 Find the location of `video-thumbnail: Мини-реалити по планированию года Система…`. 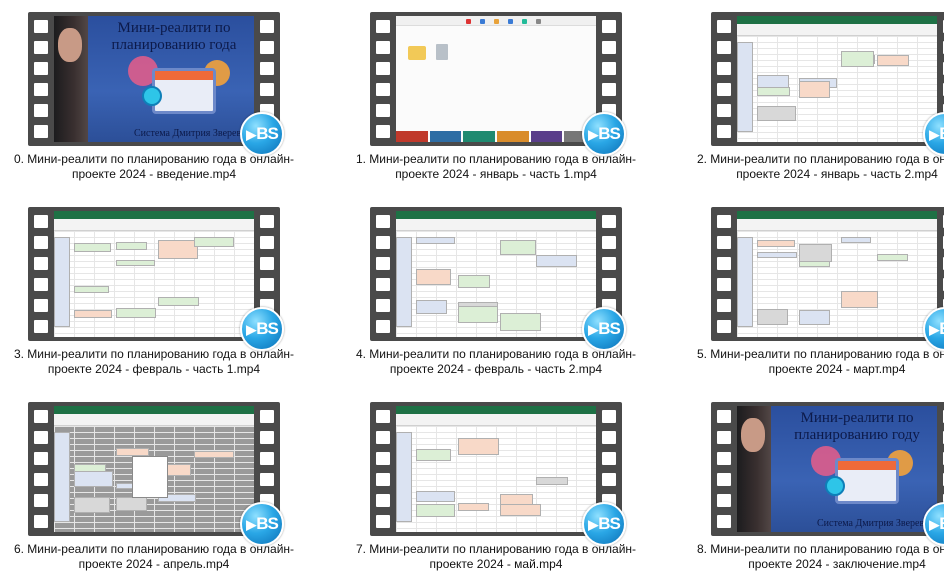

video-thumbnail: Мини-реалити по планированию года Система… is located at coordinates (171, 107).